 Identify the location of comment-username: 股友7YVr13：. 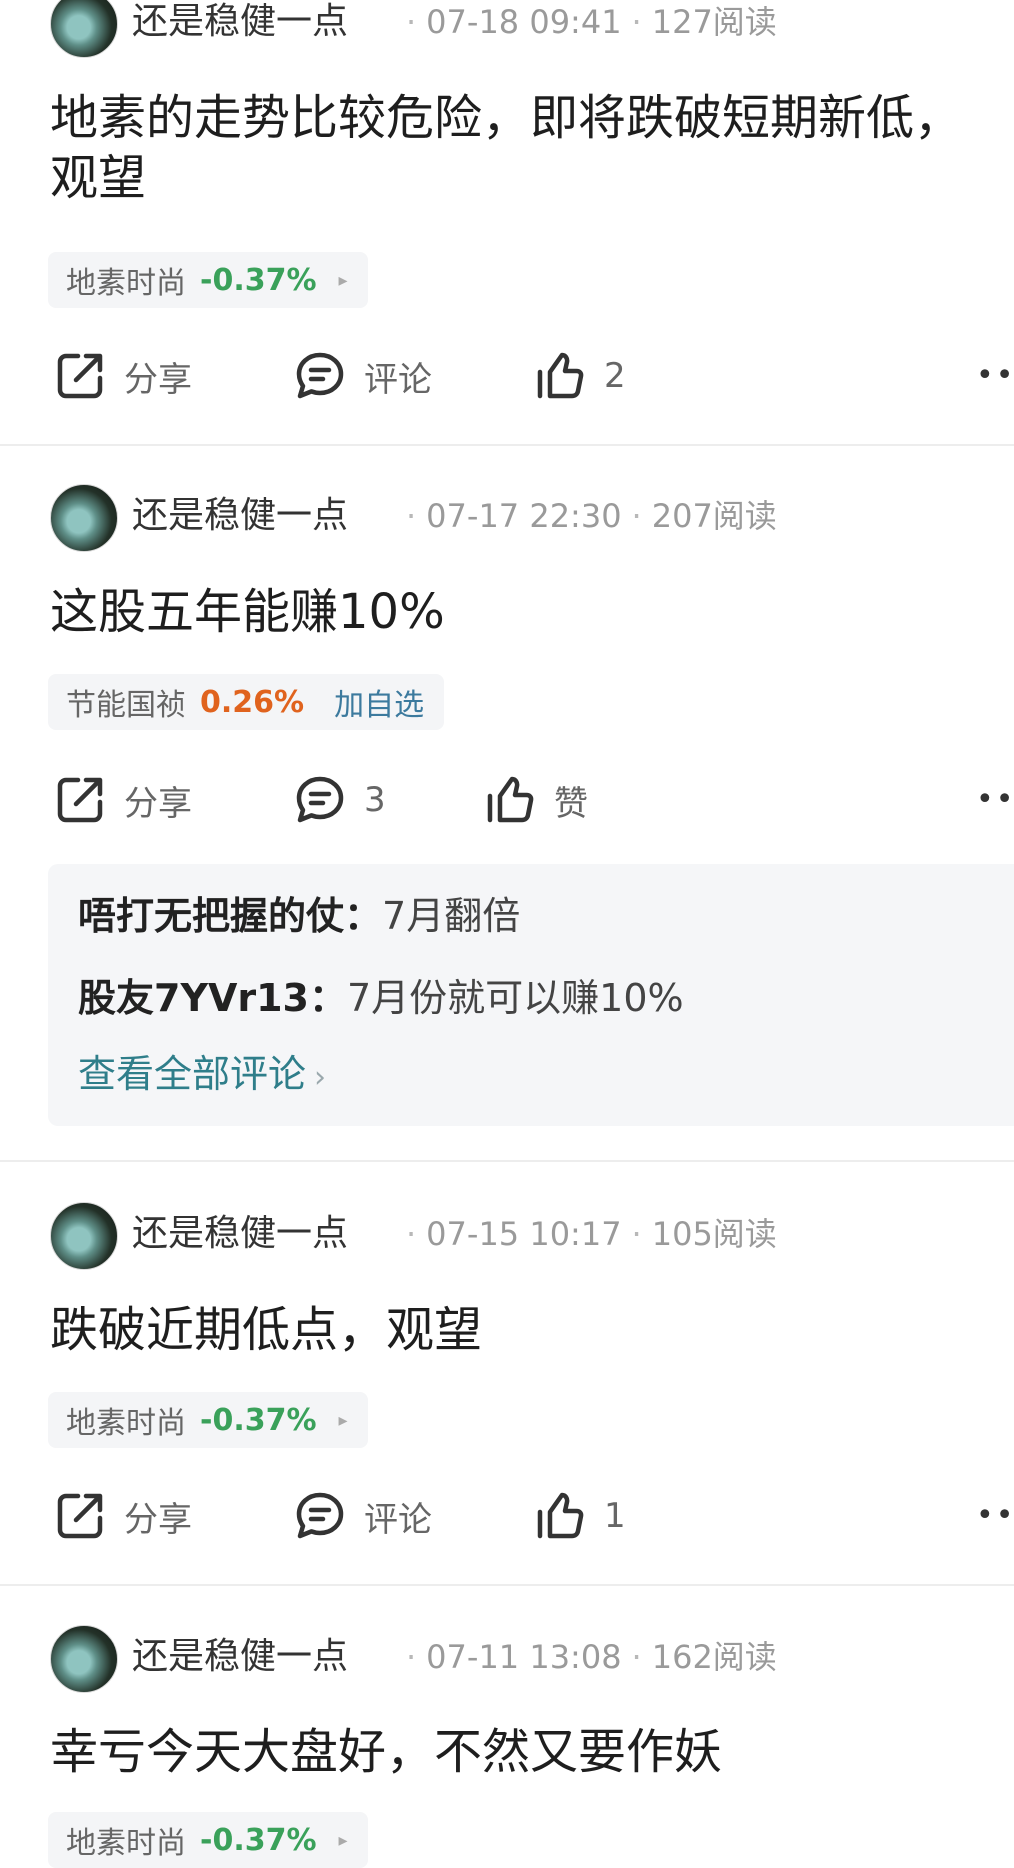
(212, 998).